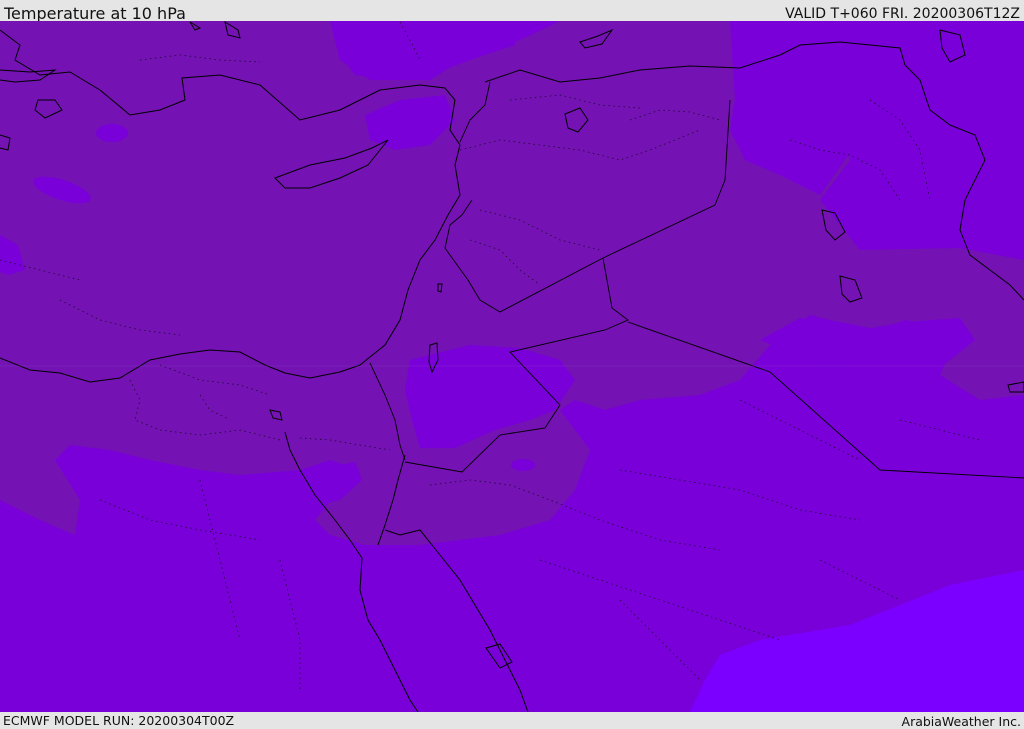 This screenshot has height=729, width=1024. What do you see at coordinates (119, 720) in the screenshot?
I see `model-run-label: ECMWF MODEL RUN: 20200304T00Z` at bounding box center [119, 720].